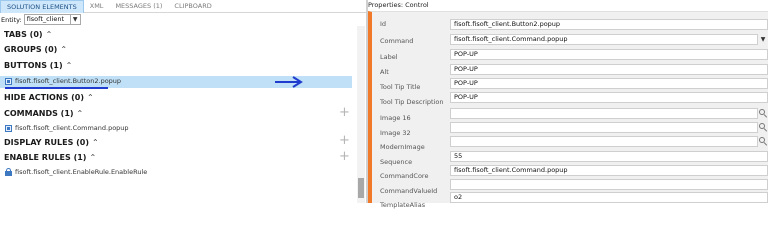 The image size is (768, 240). I want to click on section-title: DISPLAY RULES (0), so click(46, 142).